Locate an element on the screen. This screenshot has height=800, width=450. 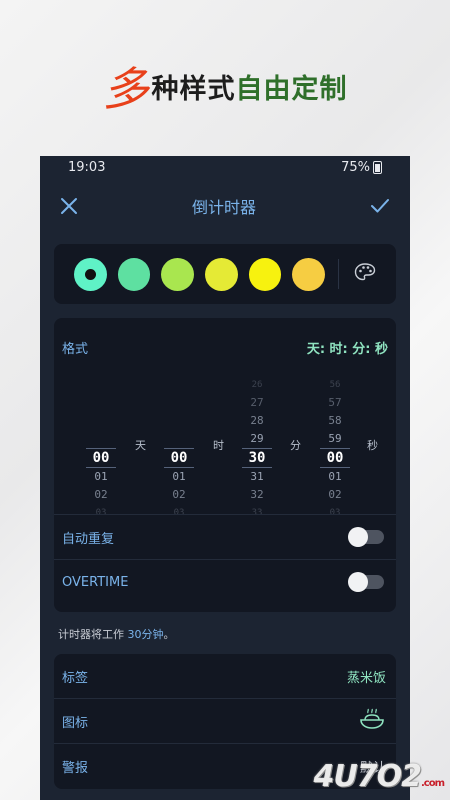
promo-headline: 多 种样式 自由定制 is located at coordinates (225, 86).